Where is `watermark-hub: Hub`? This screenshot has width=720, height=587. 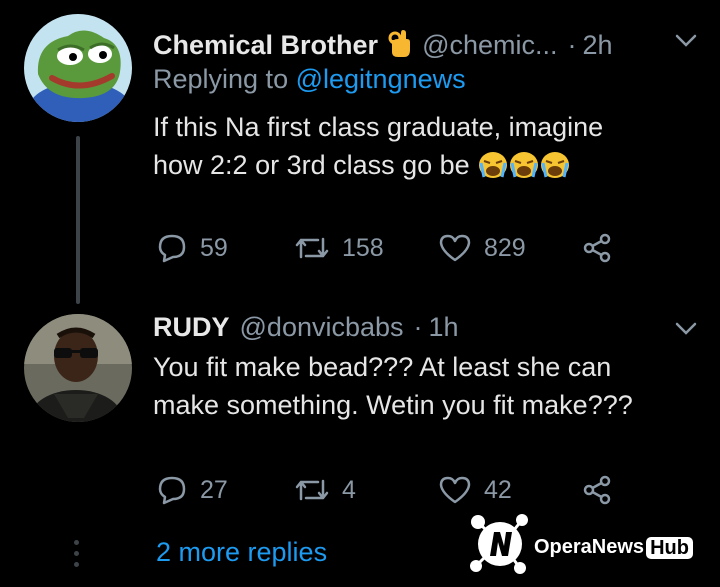
watermark-hub: Hub is located at coordinates (669, 547).